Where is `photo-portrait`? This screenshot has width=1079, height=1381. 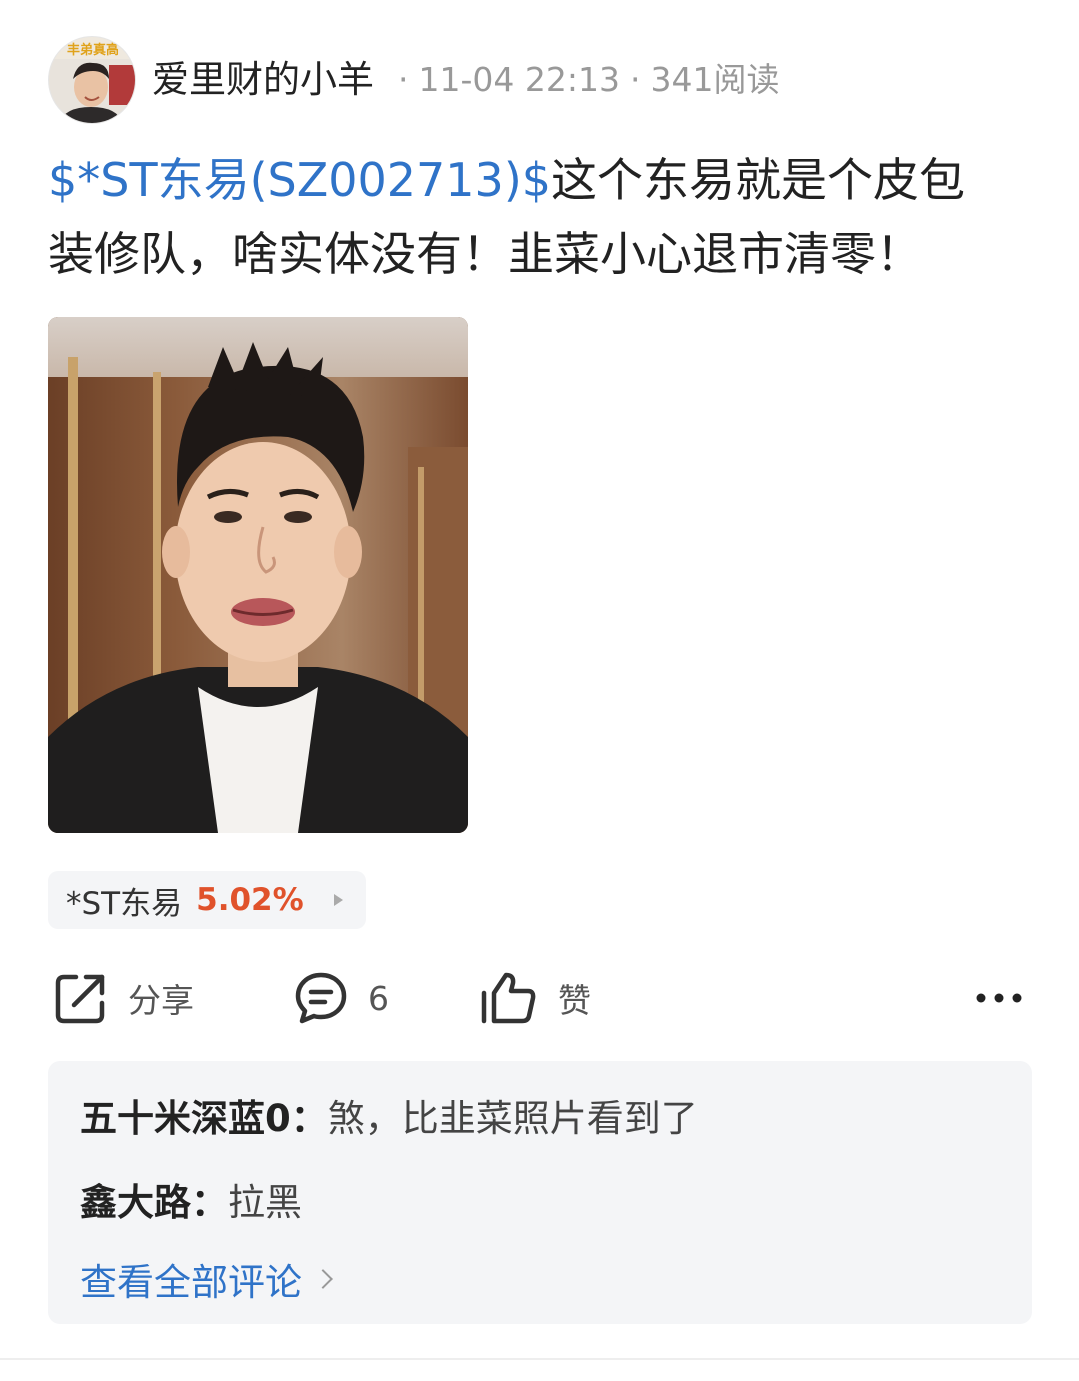
photo-portrait is located at coordinates (258, 575).